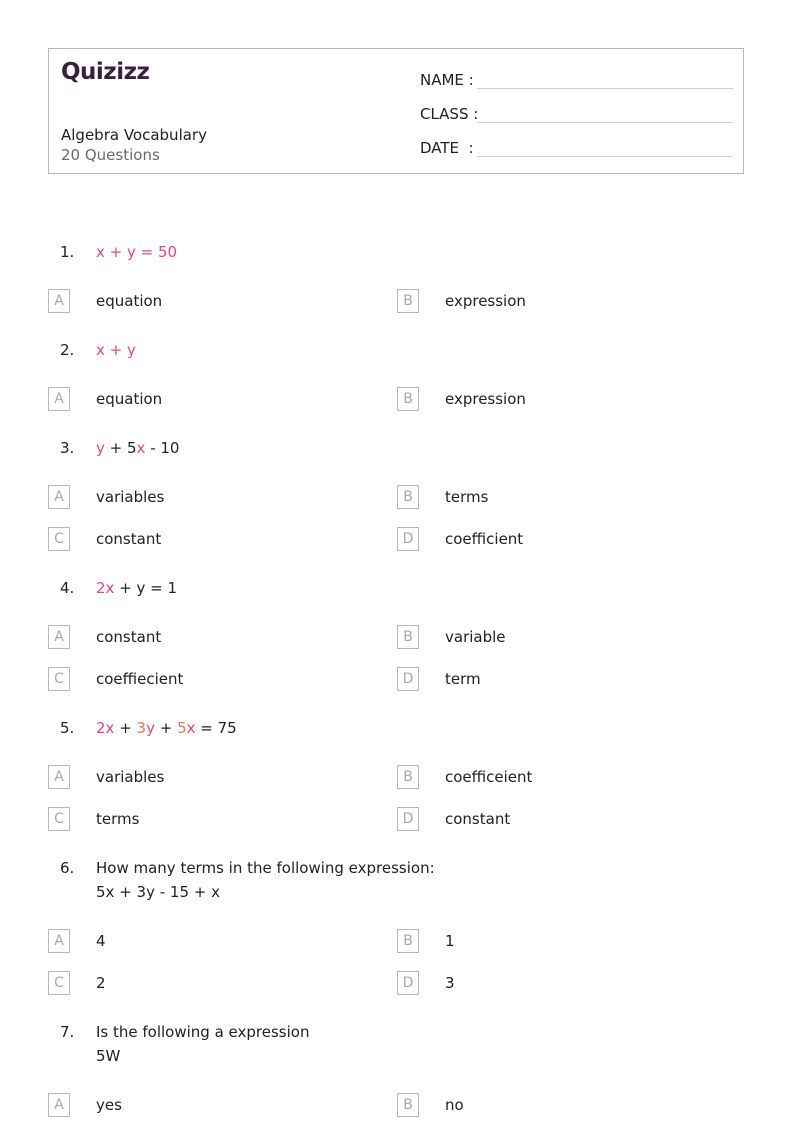  Describe the element at coordinates (140, 679) in the screenshot. I see `option-text: coeffiecient` at that location.